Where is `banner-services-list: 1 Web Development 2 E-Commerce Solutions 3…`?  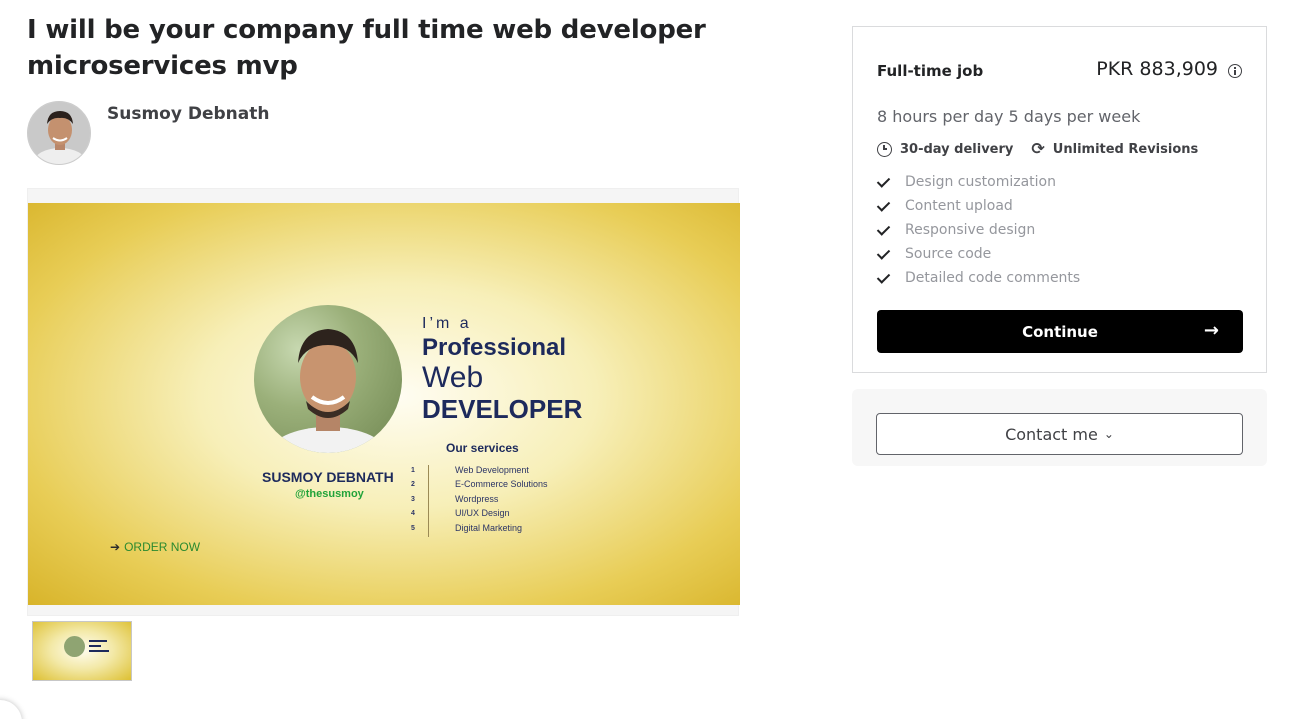
banner-services-list: 1 Web Development 2 E-Commerce Solutions 3… is located at coordinates (479, 501).